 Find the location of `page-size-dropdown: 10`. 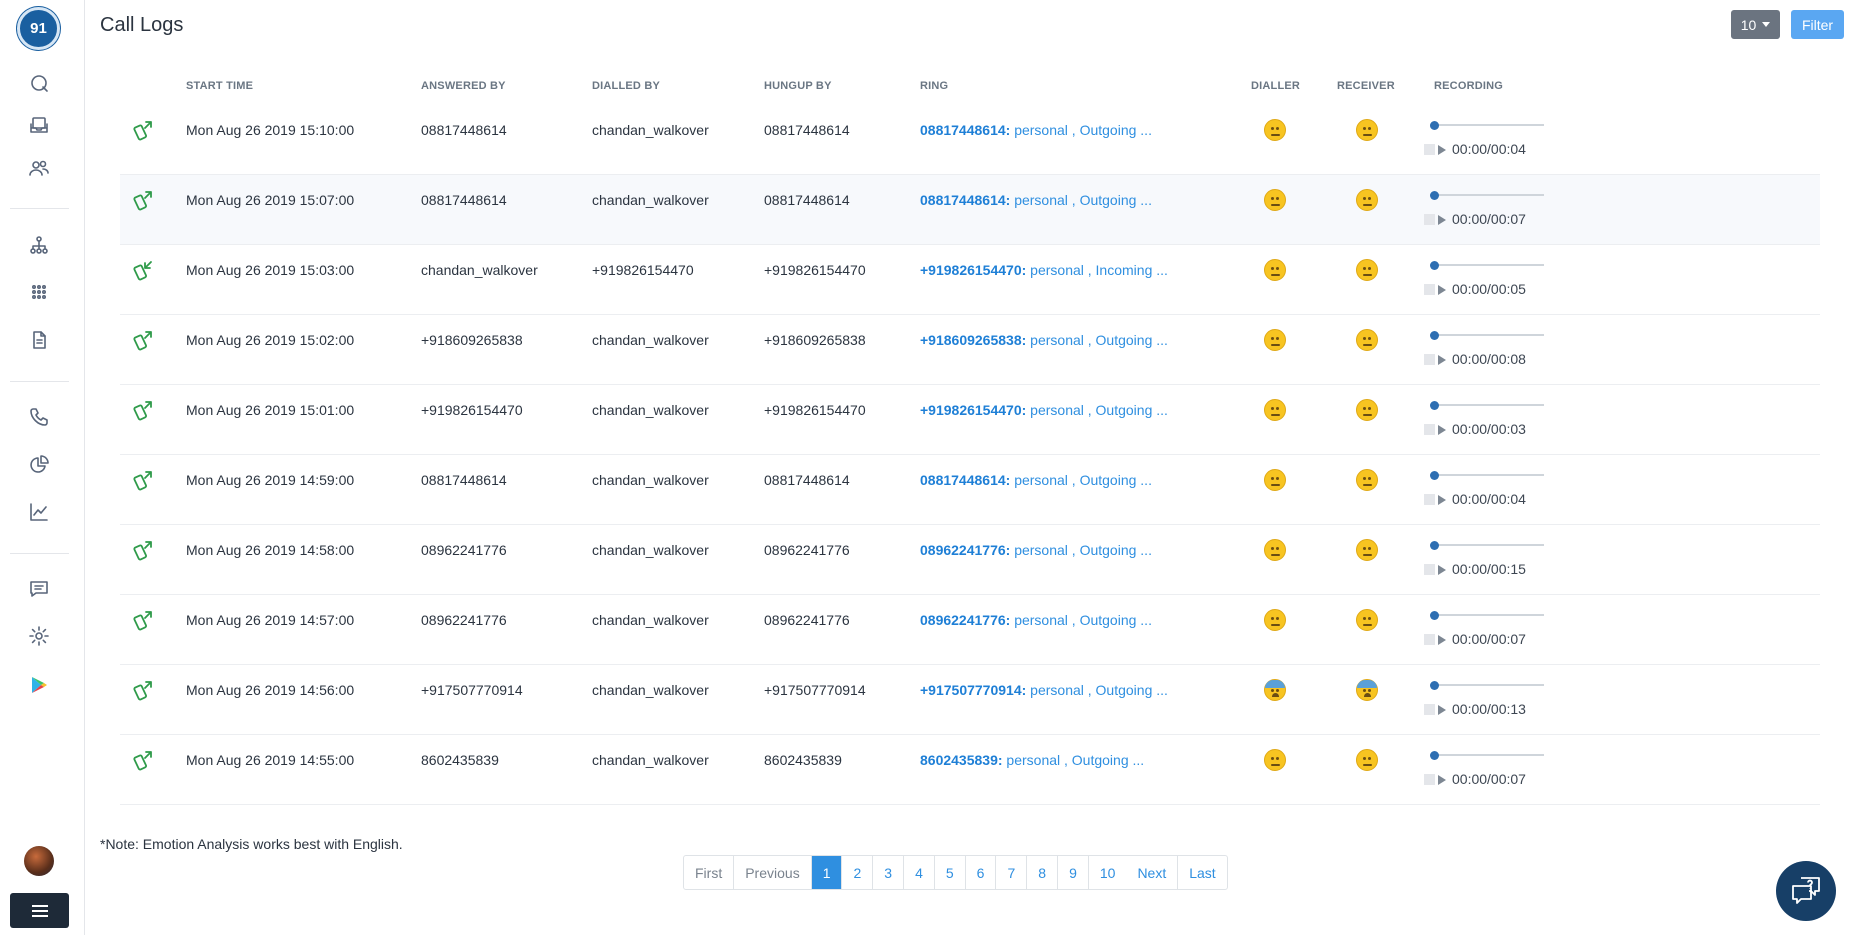

page-size-dropdown: 10 is located at coordinates (1755, 24).